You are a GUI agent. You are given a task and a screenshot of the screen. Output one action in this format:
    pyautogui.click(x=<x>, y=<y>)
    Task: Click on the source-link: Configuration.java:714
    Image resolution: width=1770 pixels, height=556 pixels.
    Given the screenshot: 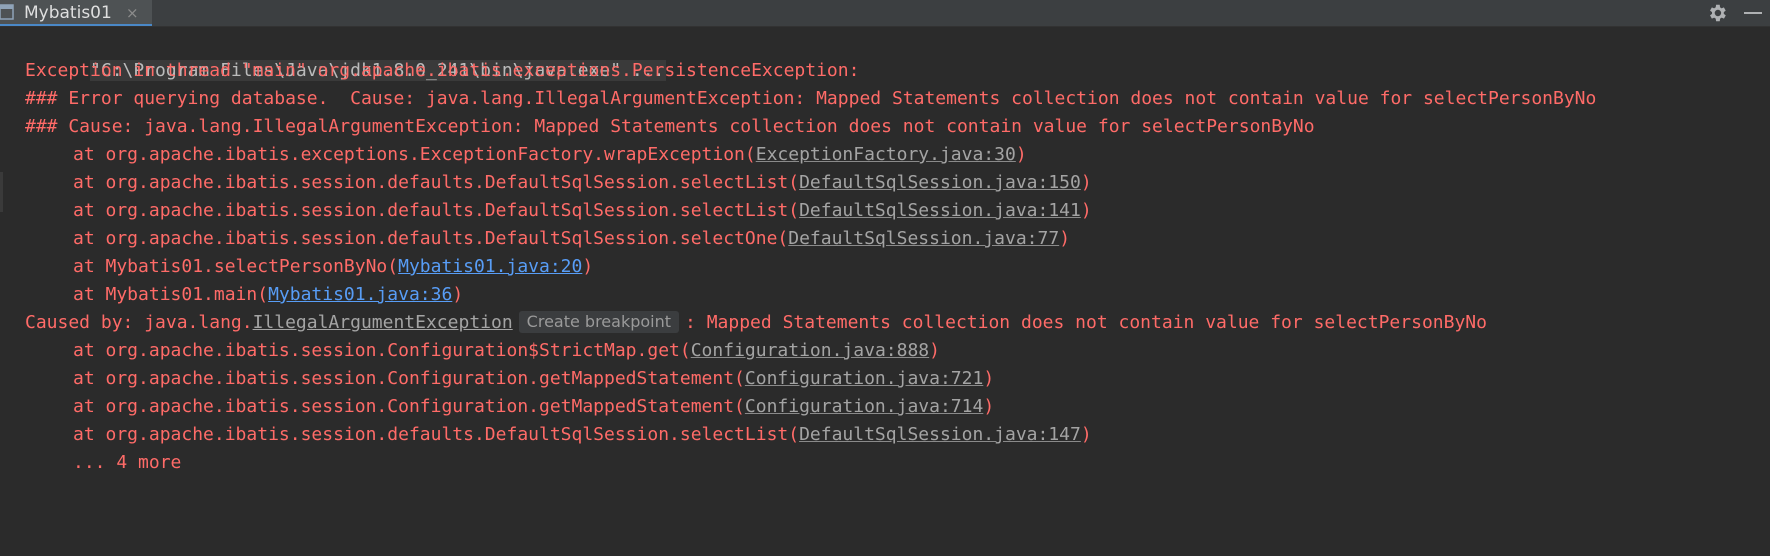 What is the action you would take?
    pyautogui.click(x=864, y=406)
    